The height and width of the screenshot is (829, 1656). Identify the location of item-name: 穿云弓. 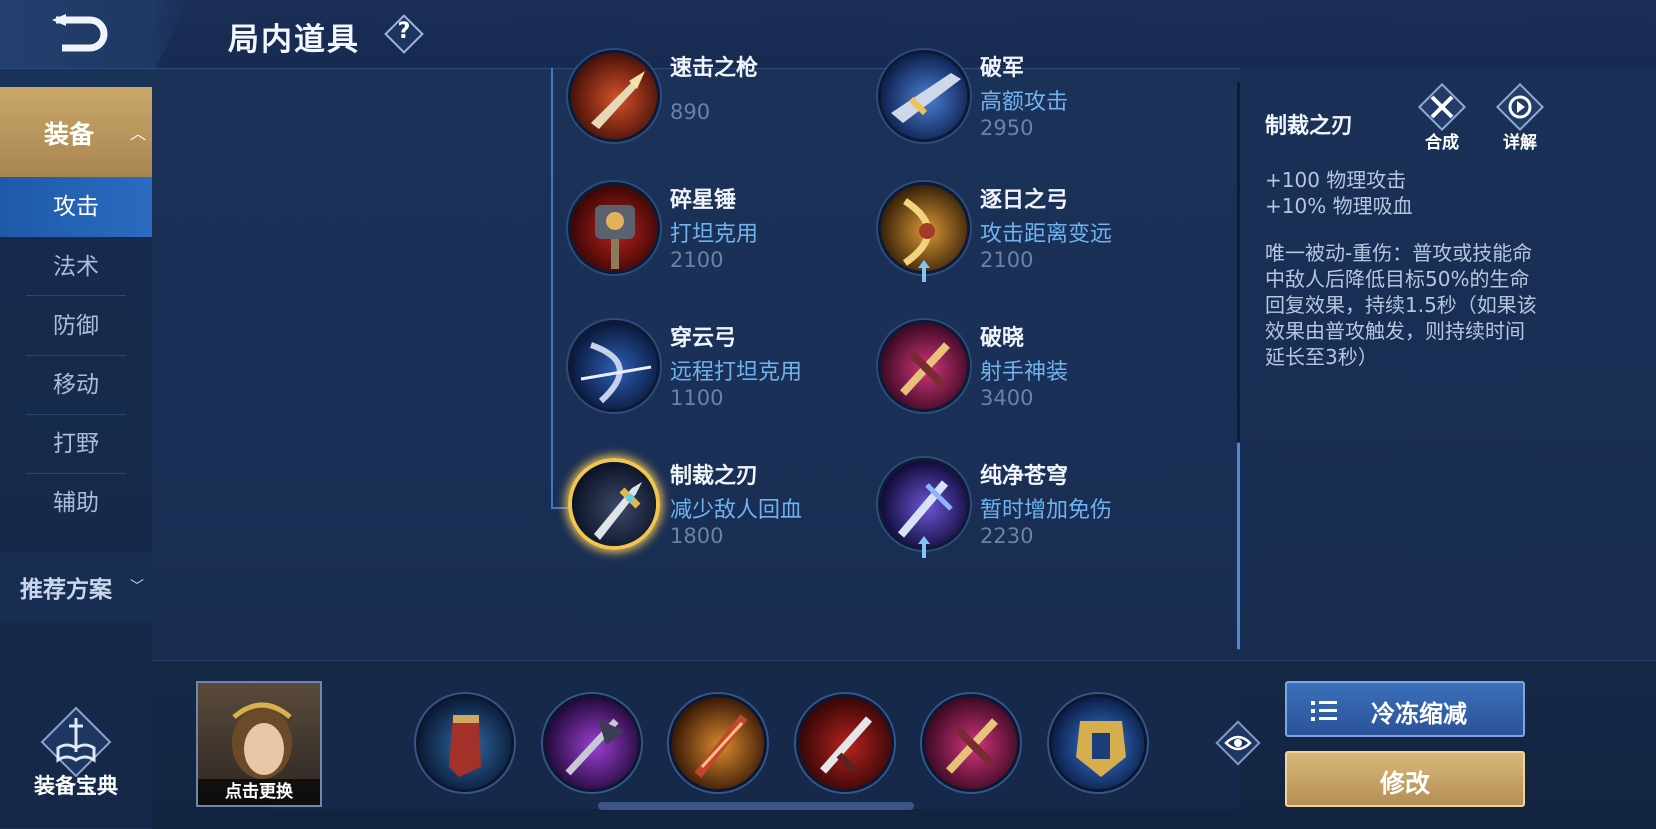
(703, 338).